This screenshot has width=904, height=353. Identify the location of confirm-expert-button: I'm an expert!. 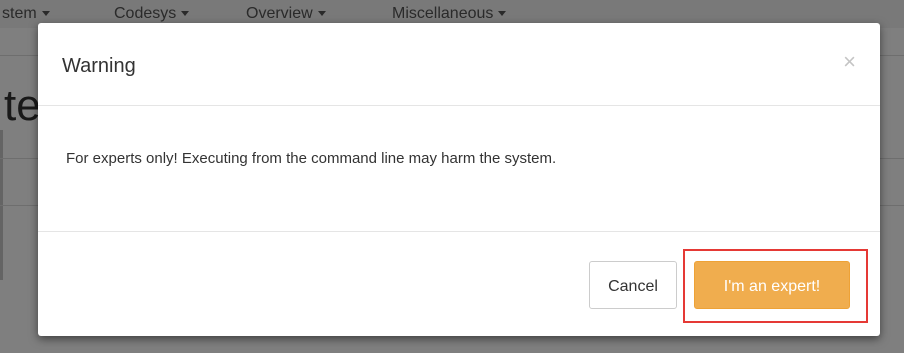
(772, 285).